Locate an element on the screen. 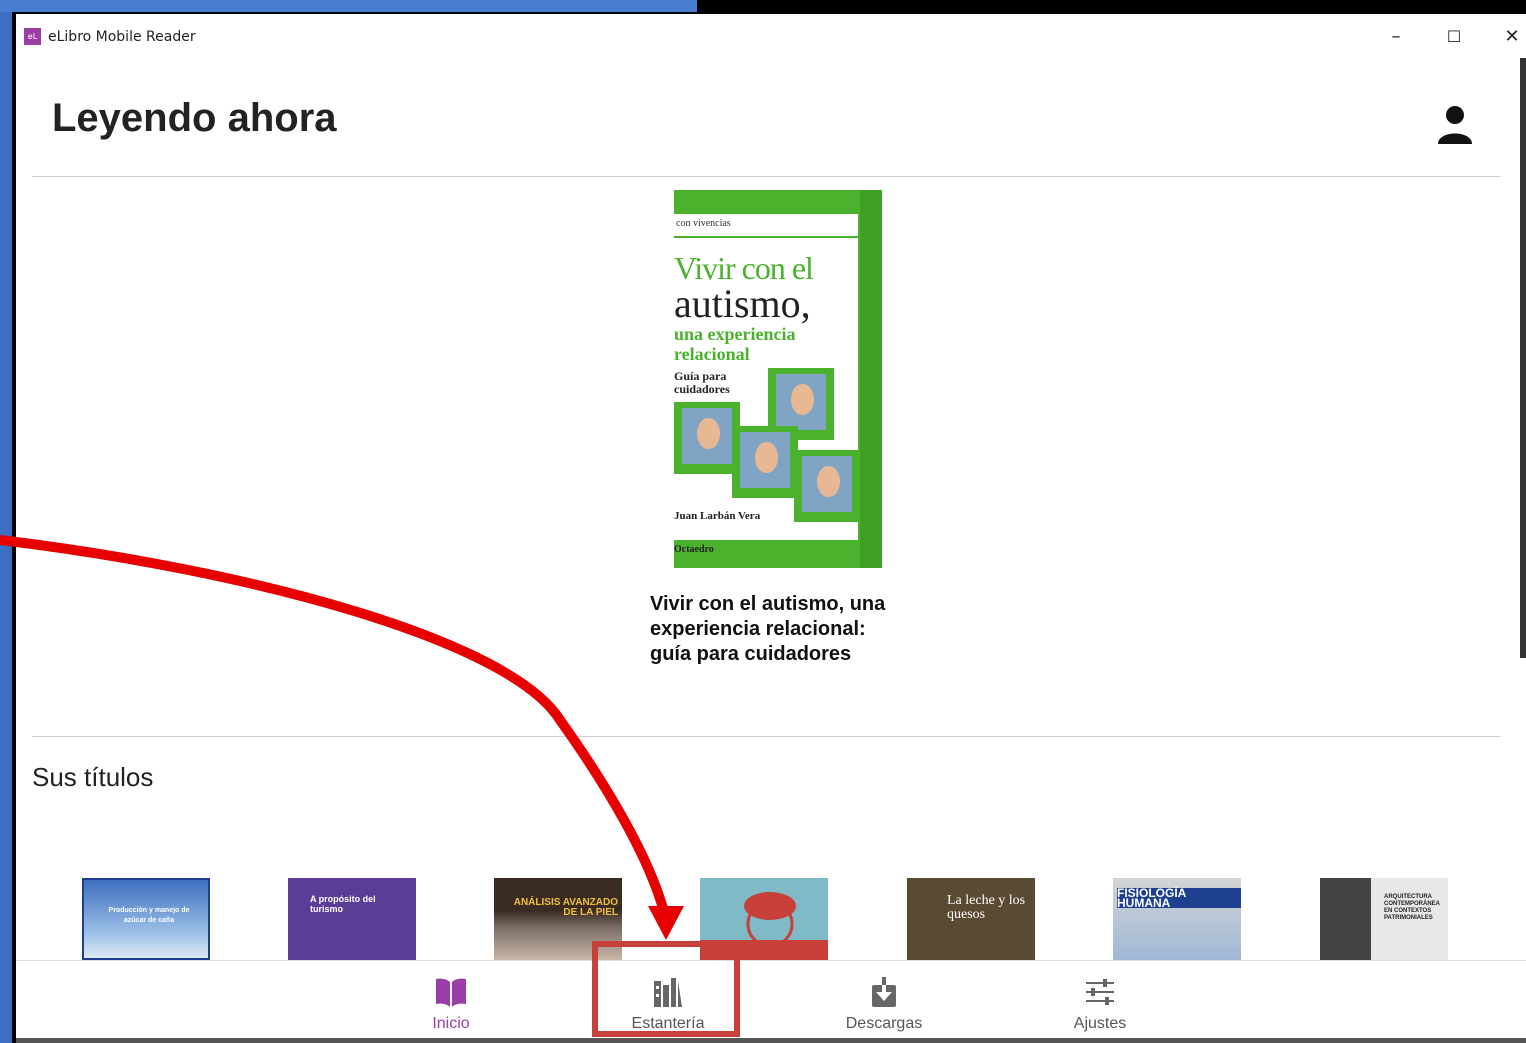 This screenshot has width=1526, height=1043. cover-stripe is located at coordinates (871, 379).